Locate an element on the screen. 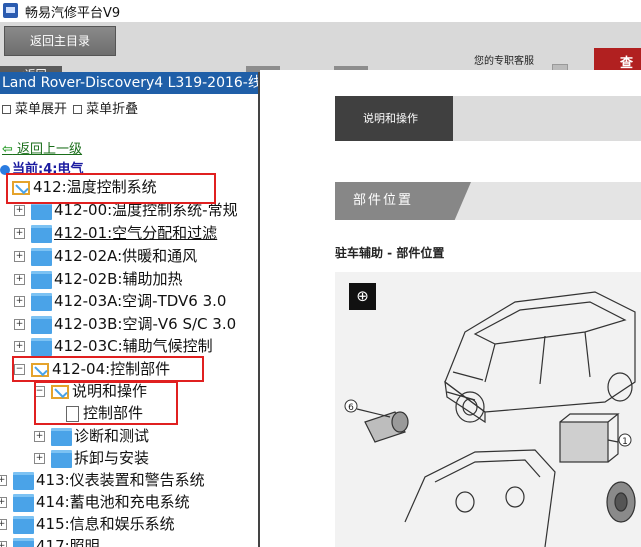  tree-node: +412-01:空气分配和过滤 is located at coordinates (115, 233).